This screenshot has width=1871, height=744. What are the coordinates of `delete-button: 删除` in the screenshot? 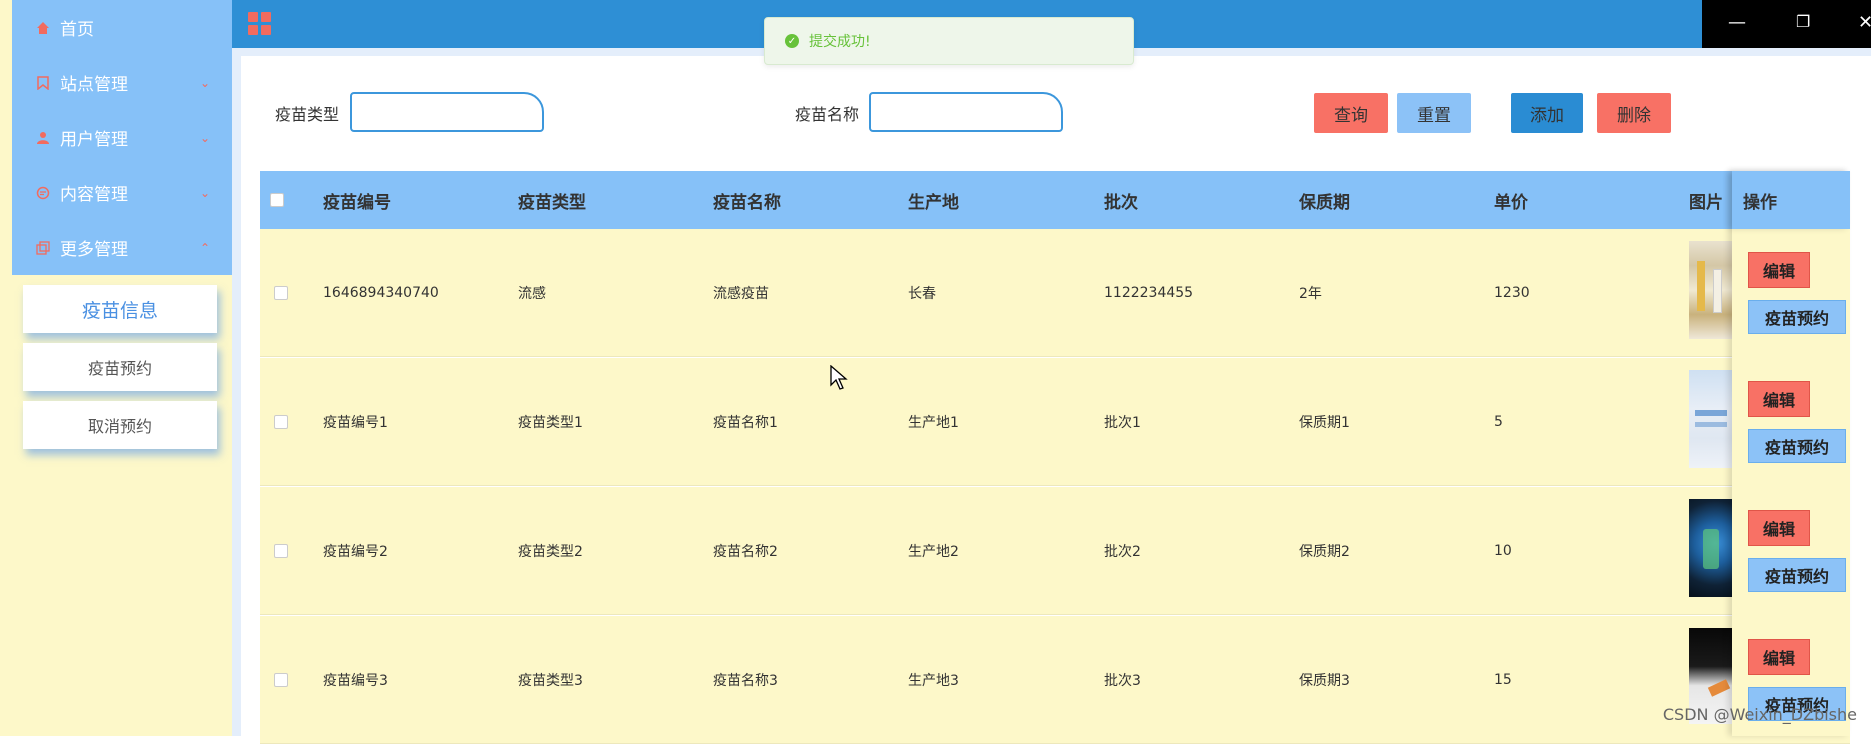 It's located at (1634, 113).